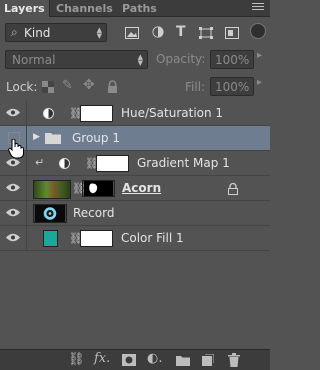 Image resolution: width=320 pixels, height=370 pixels. Describe the element at coordinates (183, 360) in the screenshot. I see `new-group-folder-icon` at that location.